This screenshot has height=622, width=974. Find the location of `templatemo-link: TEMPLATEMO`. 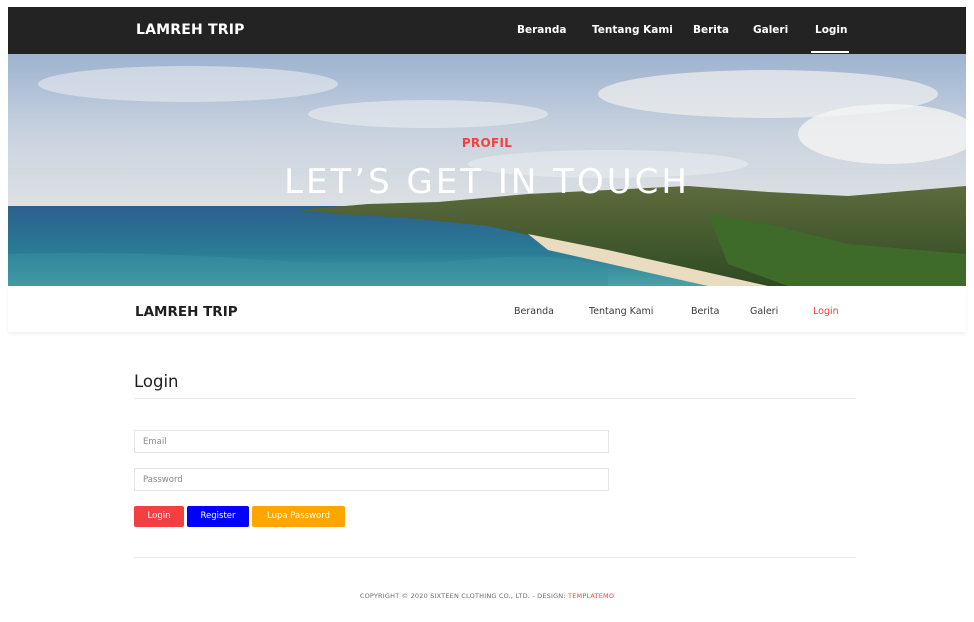

templatemo-link: TEMPLATEMO is located at coordinates (591, 596).